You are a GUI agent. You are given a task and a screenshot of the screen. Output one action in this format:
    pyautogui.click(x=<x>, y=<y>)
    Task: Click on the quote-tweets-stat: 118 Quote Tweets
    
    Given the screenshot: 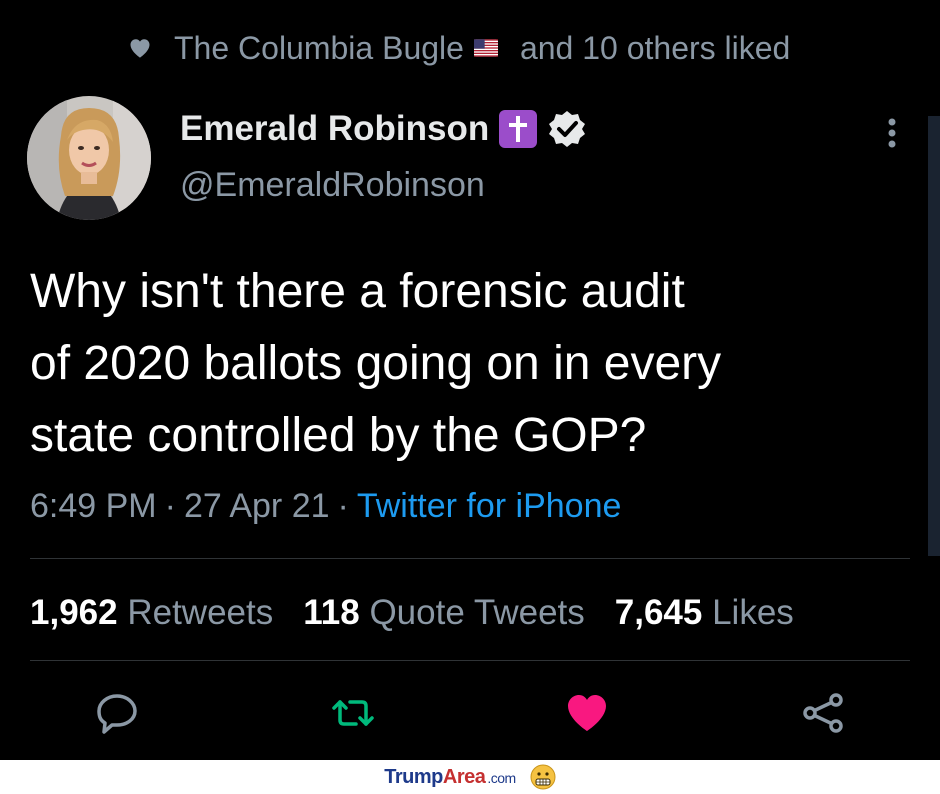 What is the action you would take?
    pyautogui.click(x=444, y=613)
    